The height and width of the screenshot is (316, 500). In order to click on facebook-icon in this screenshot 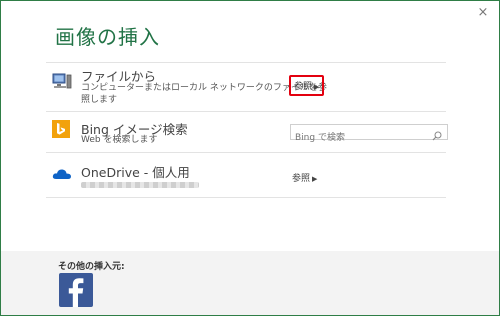, I will do `click(76, 292)`.